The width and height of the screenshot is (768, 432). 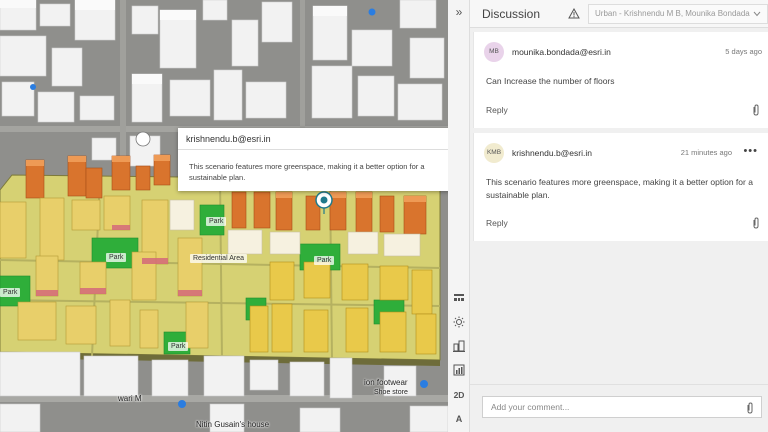 I want to click on view-2d-button: 2D, so click(x=459, y=395).